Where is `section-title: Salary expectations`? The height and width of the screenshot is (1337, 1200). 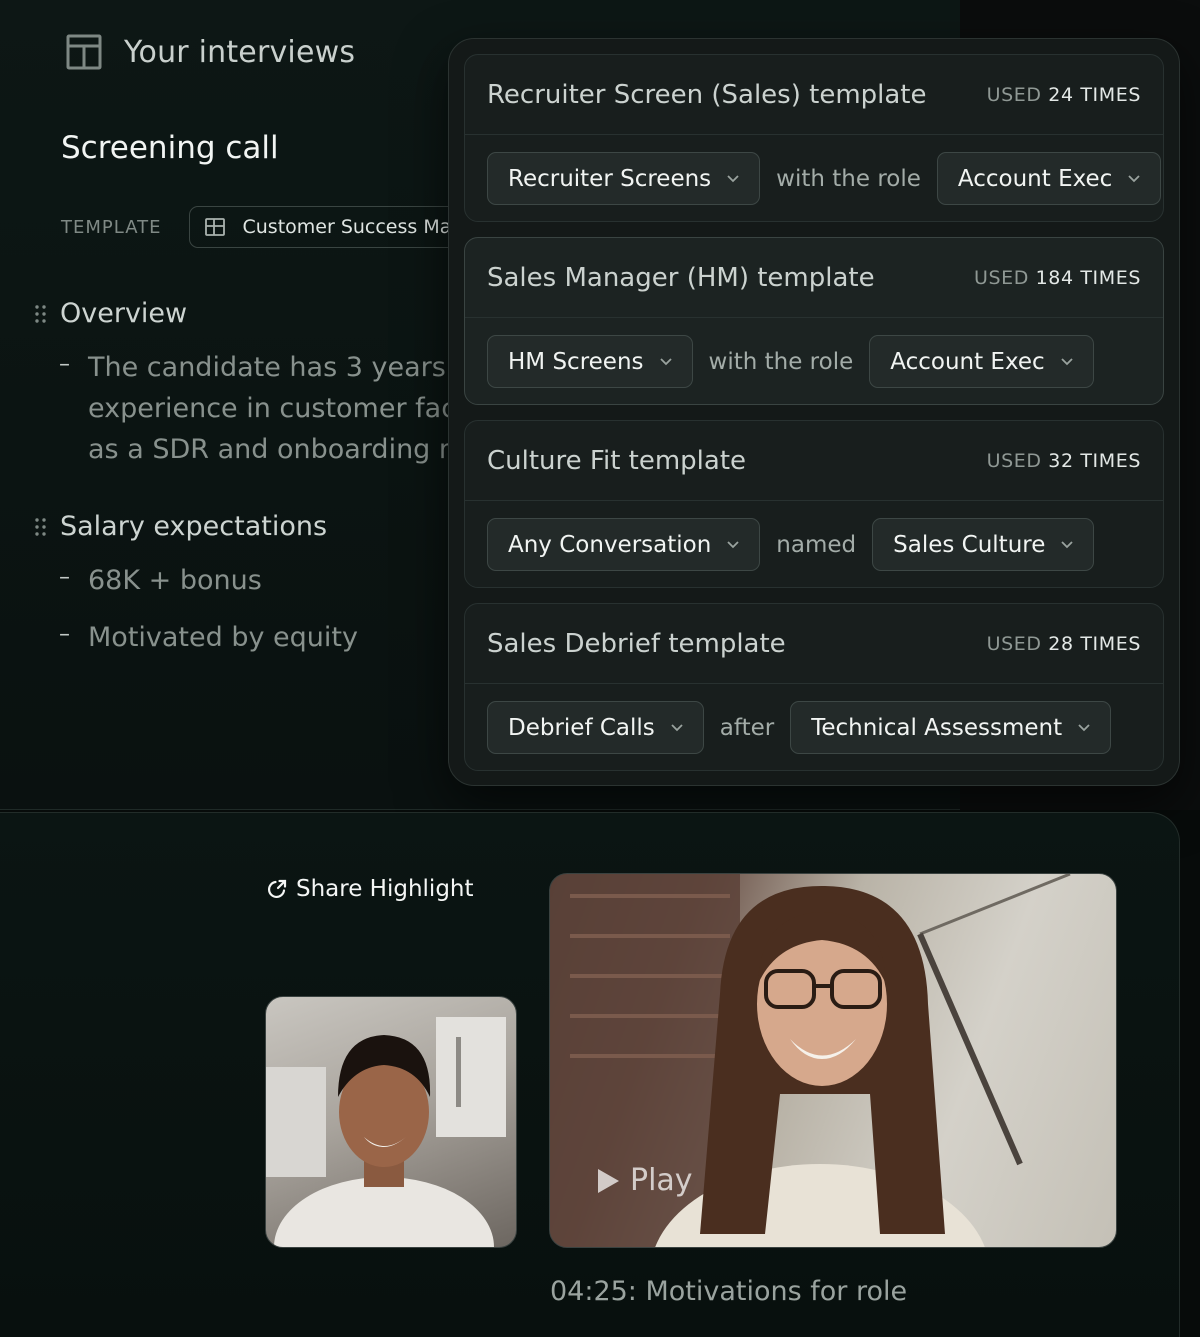
section-title: Salary expectations is located at coordinates (194, 526).